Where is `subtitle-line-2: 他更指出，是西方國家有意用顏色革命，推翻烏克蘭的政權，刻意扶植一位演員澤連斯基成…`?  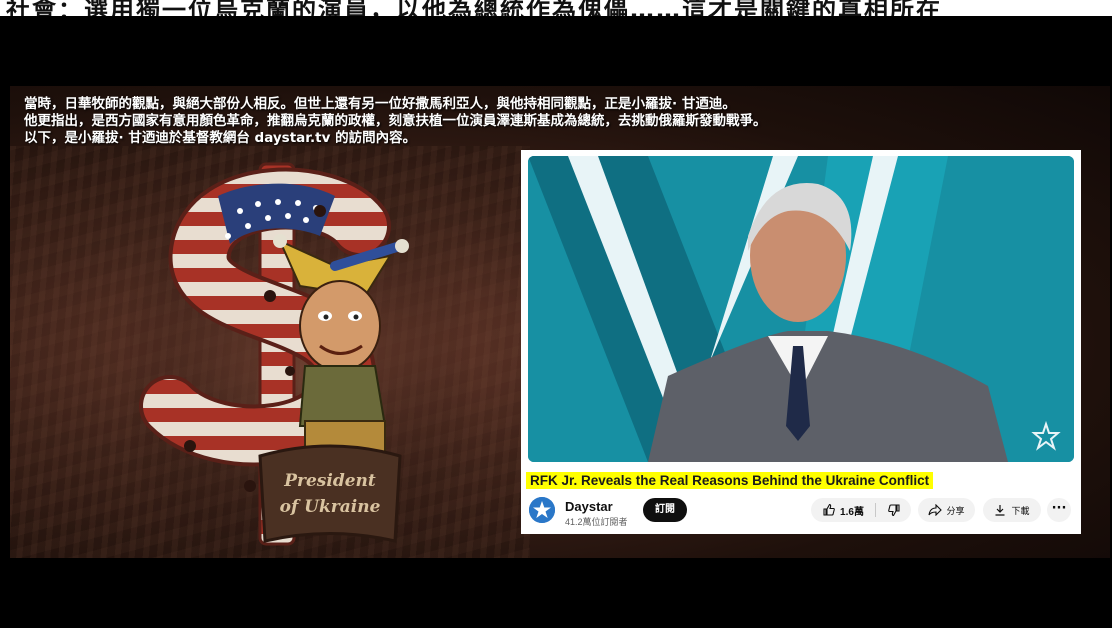
subtitle-line-2: 他更指出，是西方國家有意用顏色革命，推翻烏克蘭的政權，刻意扶植一位演員澤連斯基成… is located at coordinates (395, 121).